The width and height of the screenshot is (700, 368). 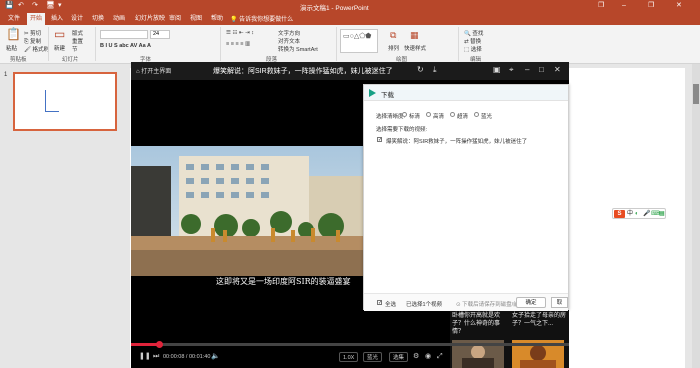 I want to click on ime-logo-icon: S, so click(x=619, y=214).